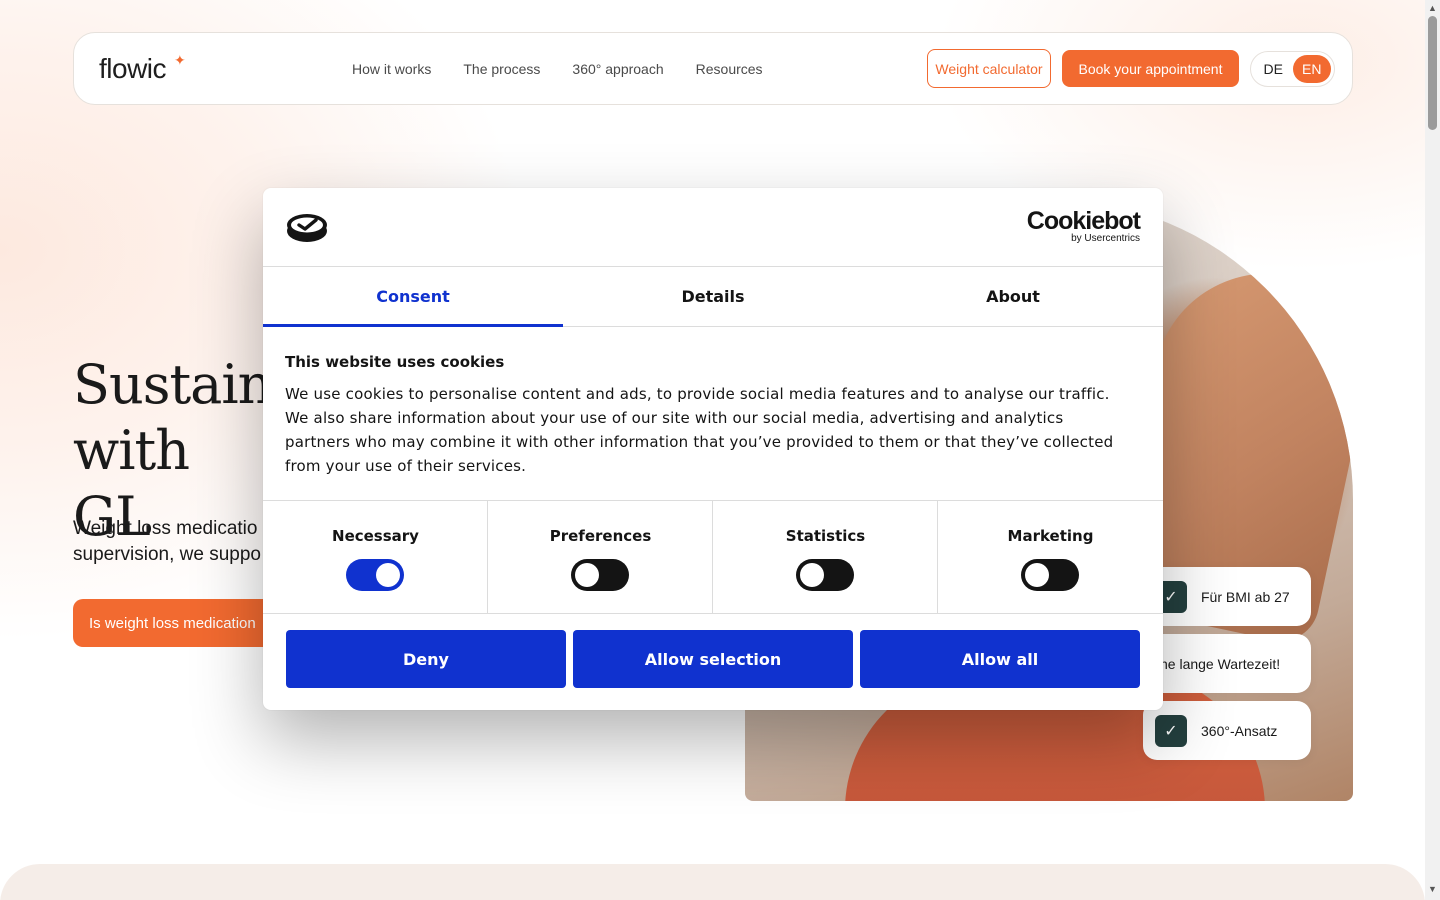  What do you see at coordinates (600, 536) in the screenshot?
I see `category-label: Preferences` at bounding box center [600, 536].